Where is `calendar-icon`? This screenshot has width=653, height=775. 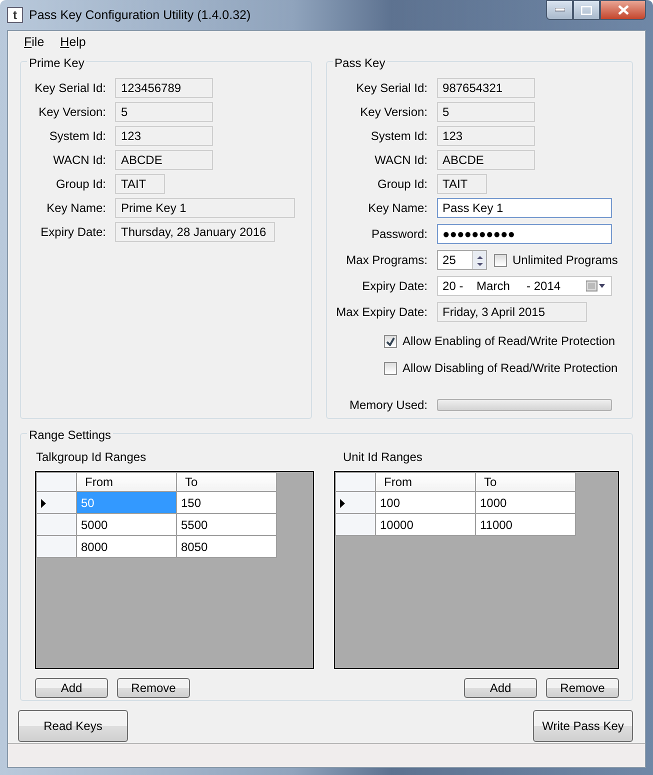
calendar-icon is located at coordinates (596, 286).